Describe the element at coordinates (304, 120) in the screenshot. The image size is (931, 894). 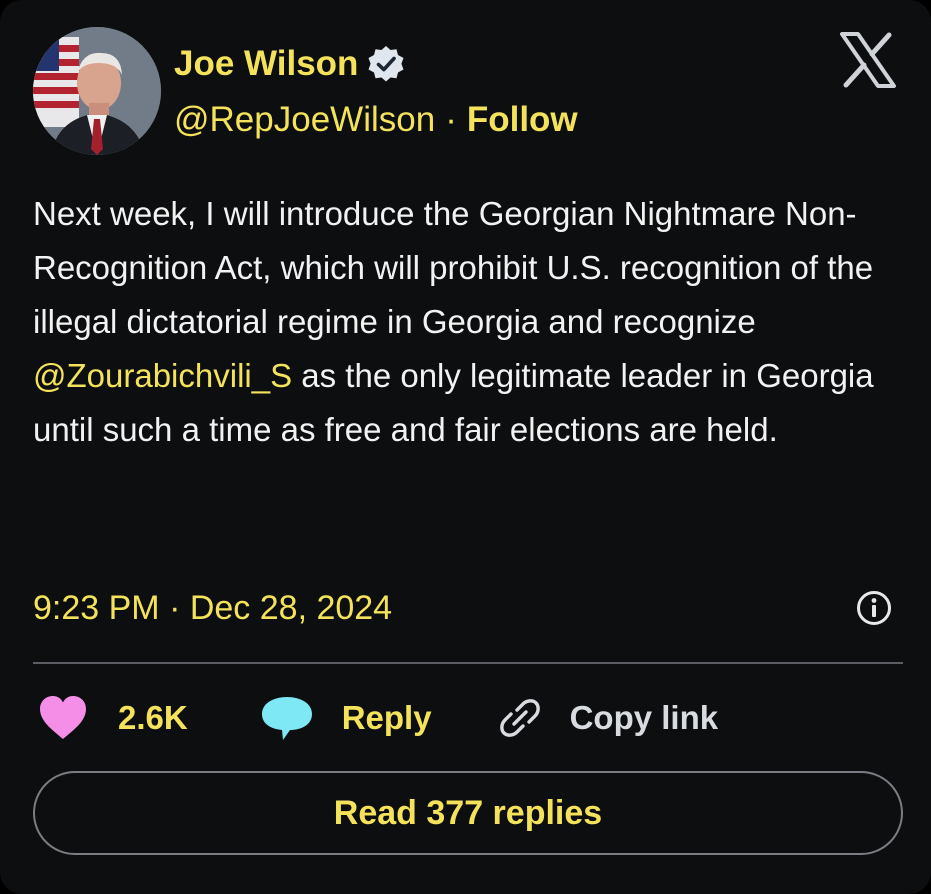
I see `author-handle: @RepJoeWilson` at that location.